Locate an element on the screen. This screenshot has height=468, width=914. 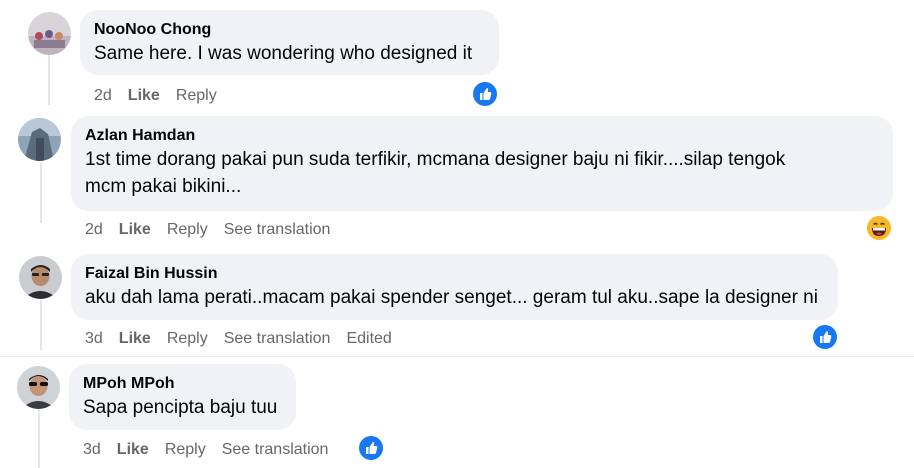
comment-bubble: MPoh MPoh Sapa pencipta baju tuu is located at coordinates (182, 397).